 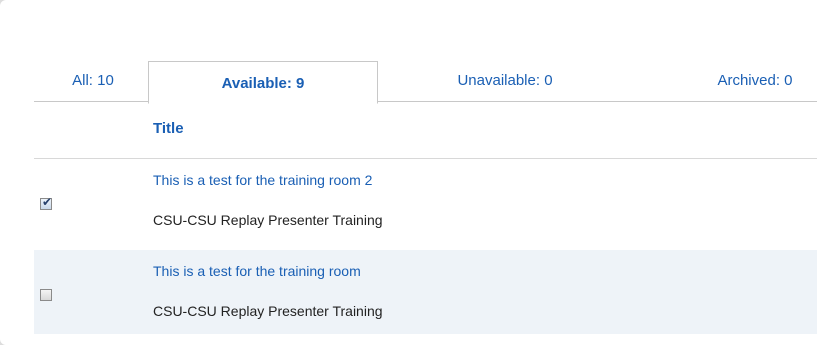 I want to click on checkmark-icon: ✔, so click(x=47, y=202).